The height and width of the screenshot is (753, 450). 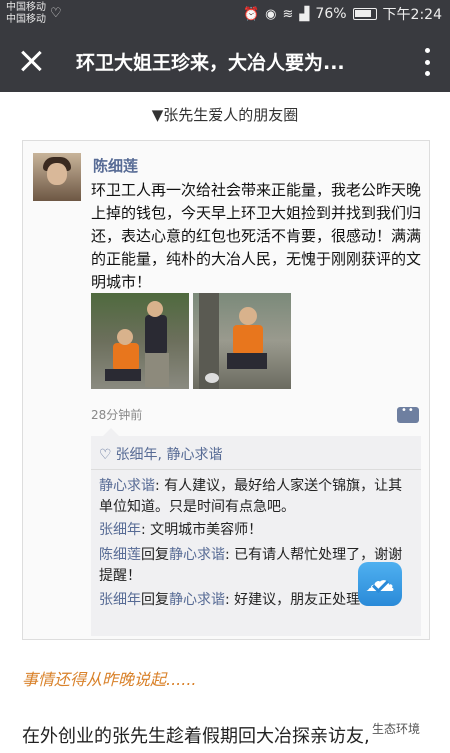 I want to click on likes-names: 张细年, 静心求谐, so click(x=169, y=455).